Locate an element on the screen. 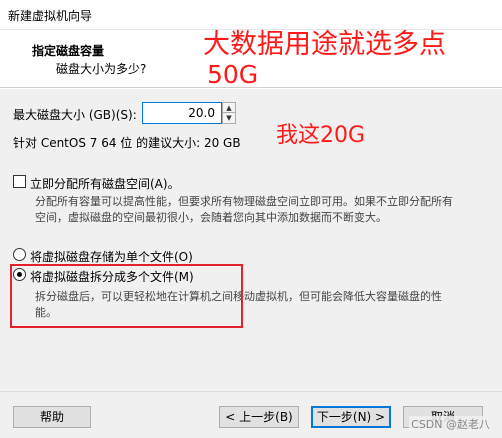 The image size is (502, 438). annotation-big-data: 大数据用途就选多点 is located at coordinates (324, 44).